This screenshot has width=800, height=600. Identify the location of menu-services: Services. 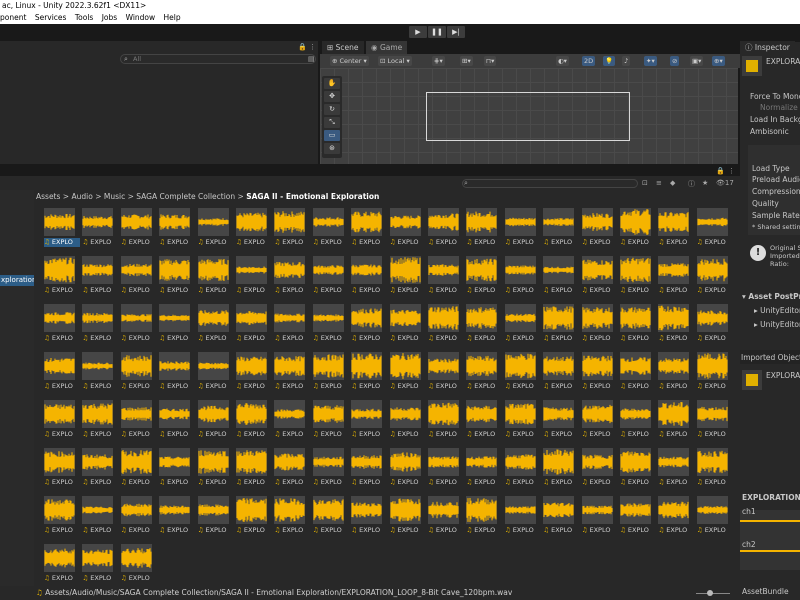
(51, 17).